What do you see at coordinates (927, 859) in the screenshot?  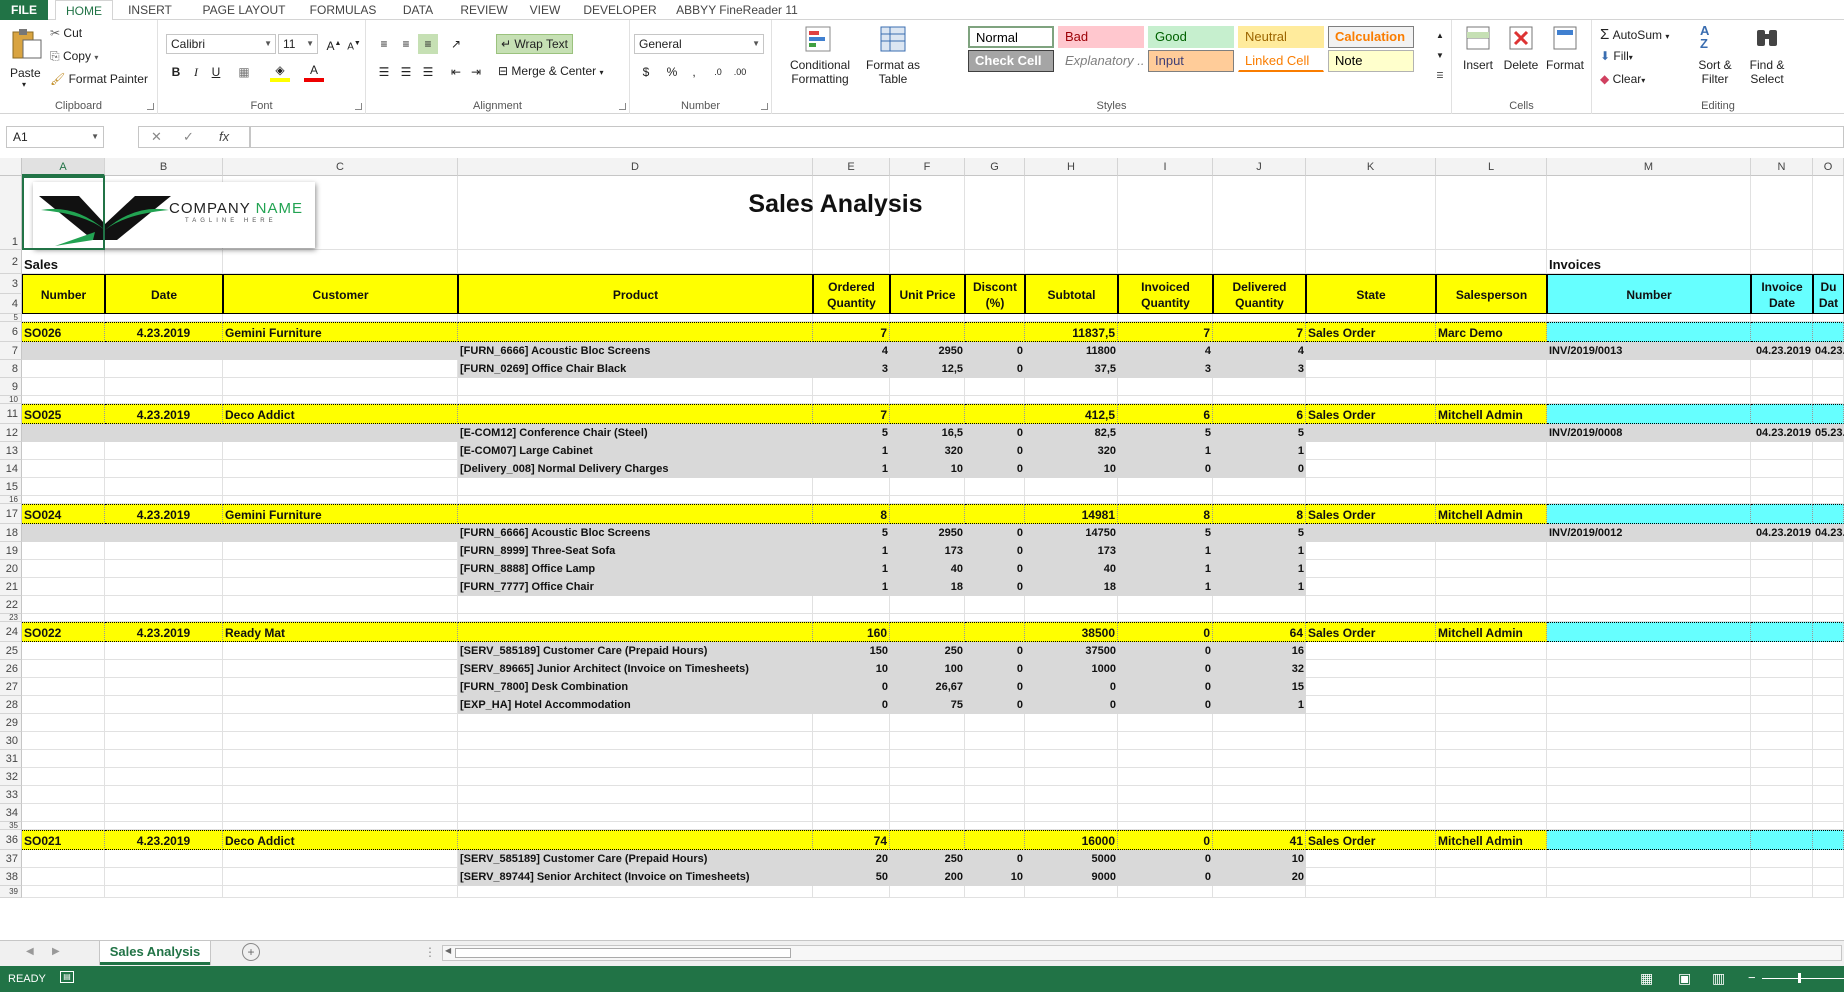 I see `line-unit-price: 250` at bounding box center [927, 859].